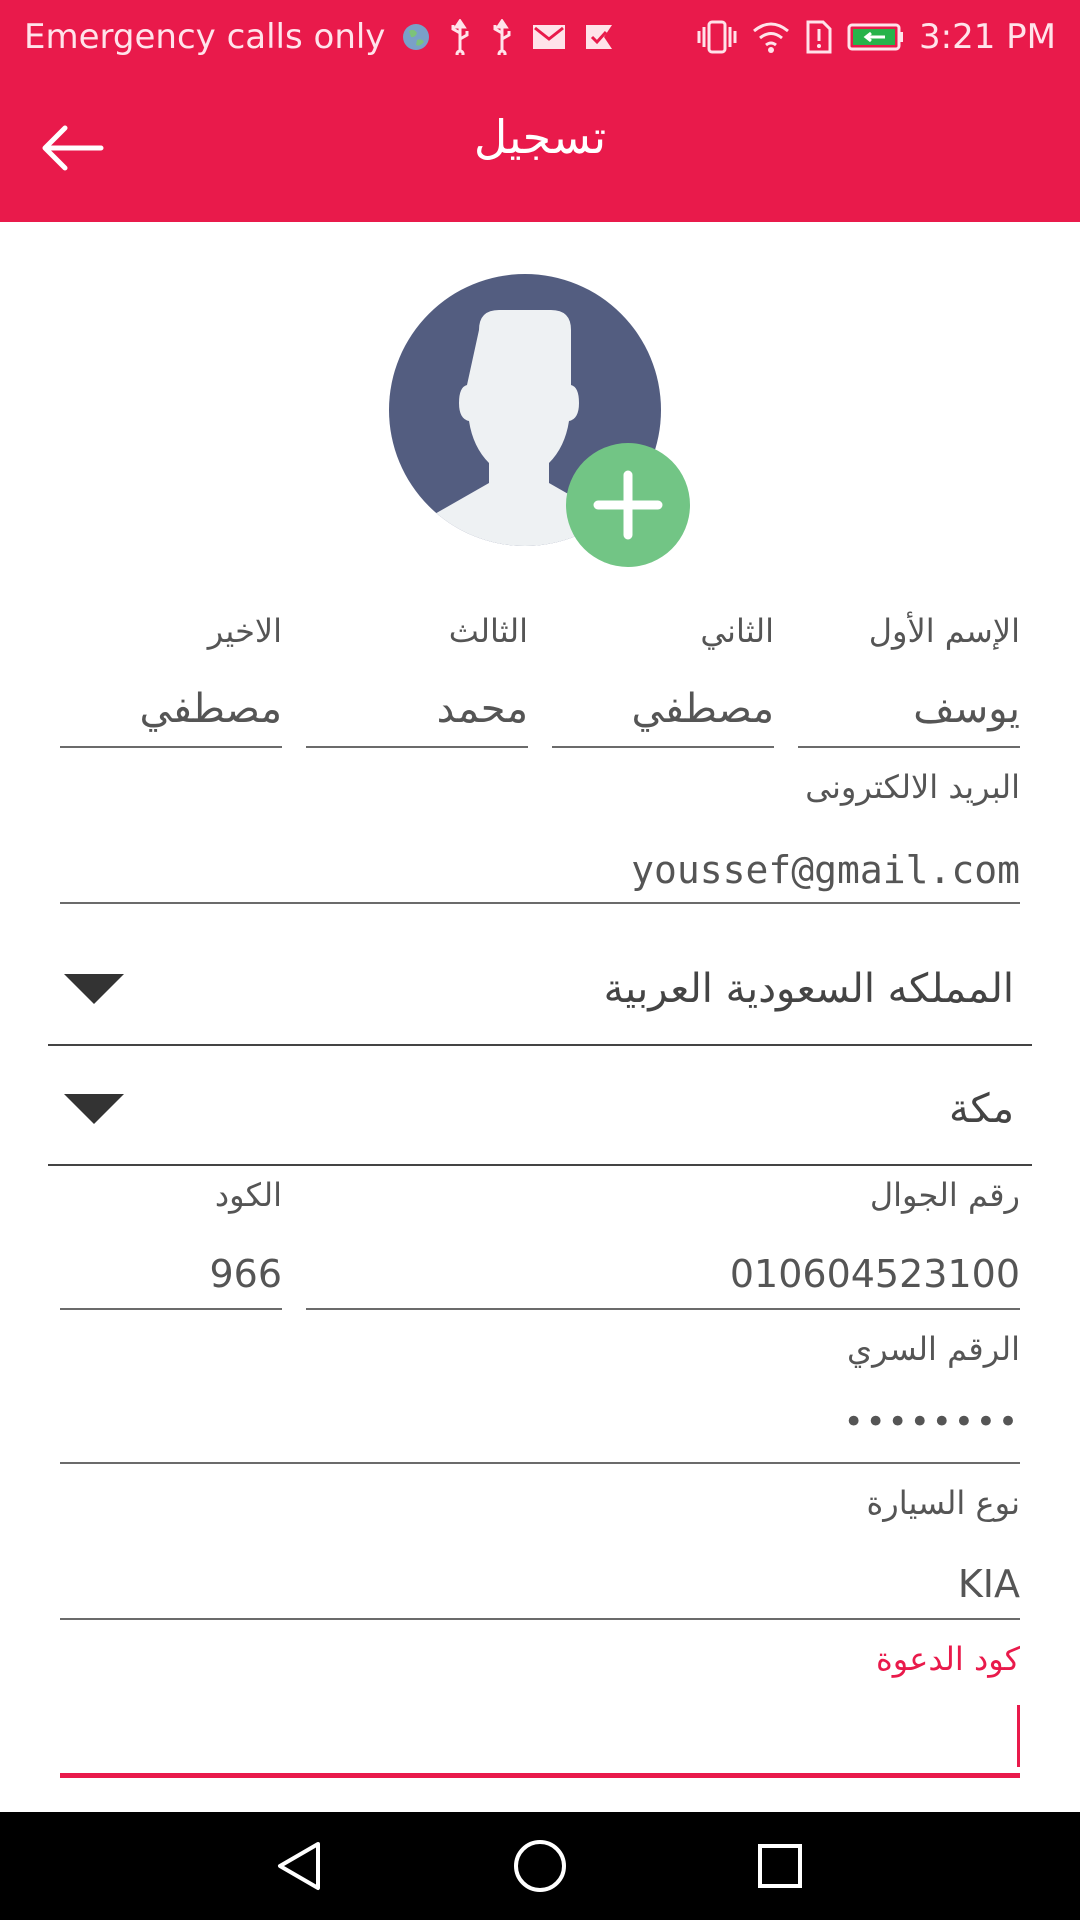 This screenshot has height=1920, width=1080. I want to click on add-photo-button, so click(628, 505).